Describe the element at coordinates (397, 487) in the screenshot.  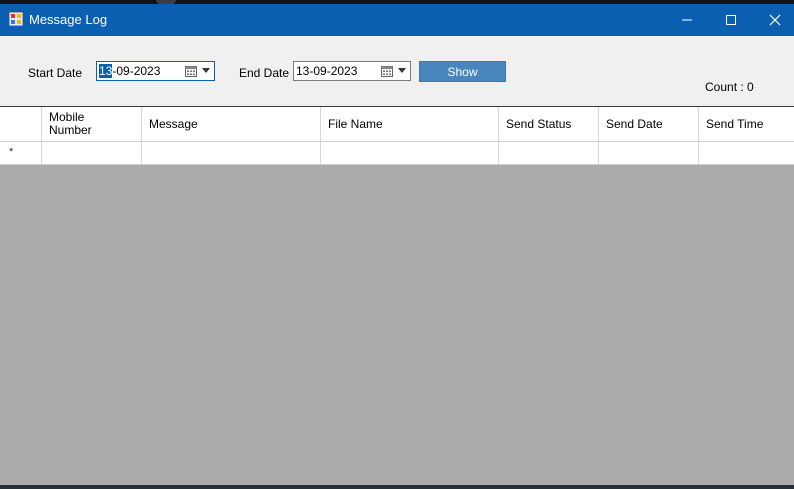
I see `desktop-bottom-strip` at that location.